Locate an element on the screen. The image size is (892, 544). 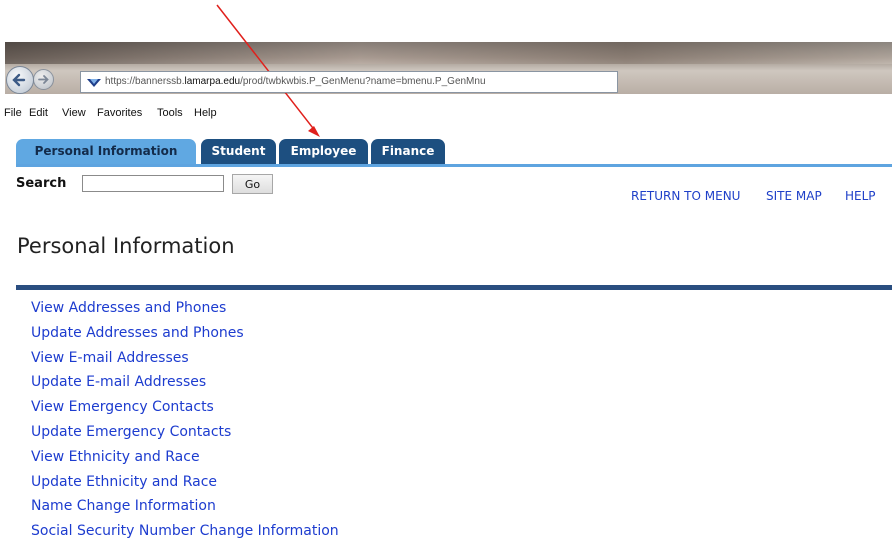
site-favicon-icon is located at coordinates (94, 83).